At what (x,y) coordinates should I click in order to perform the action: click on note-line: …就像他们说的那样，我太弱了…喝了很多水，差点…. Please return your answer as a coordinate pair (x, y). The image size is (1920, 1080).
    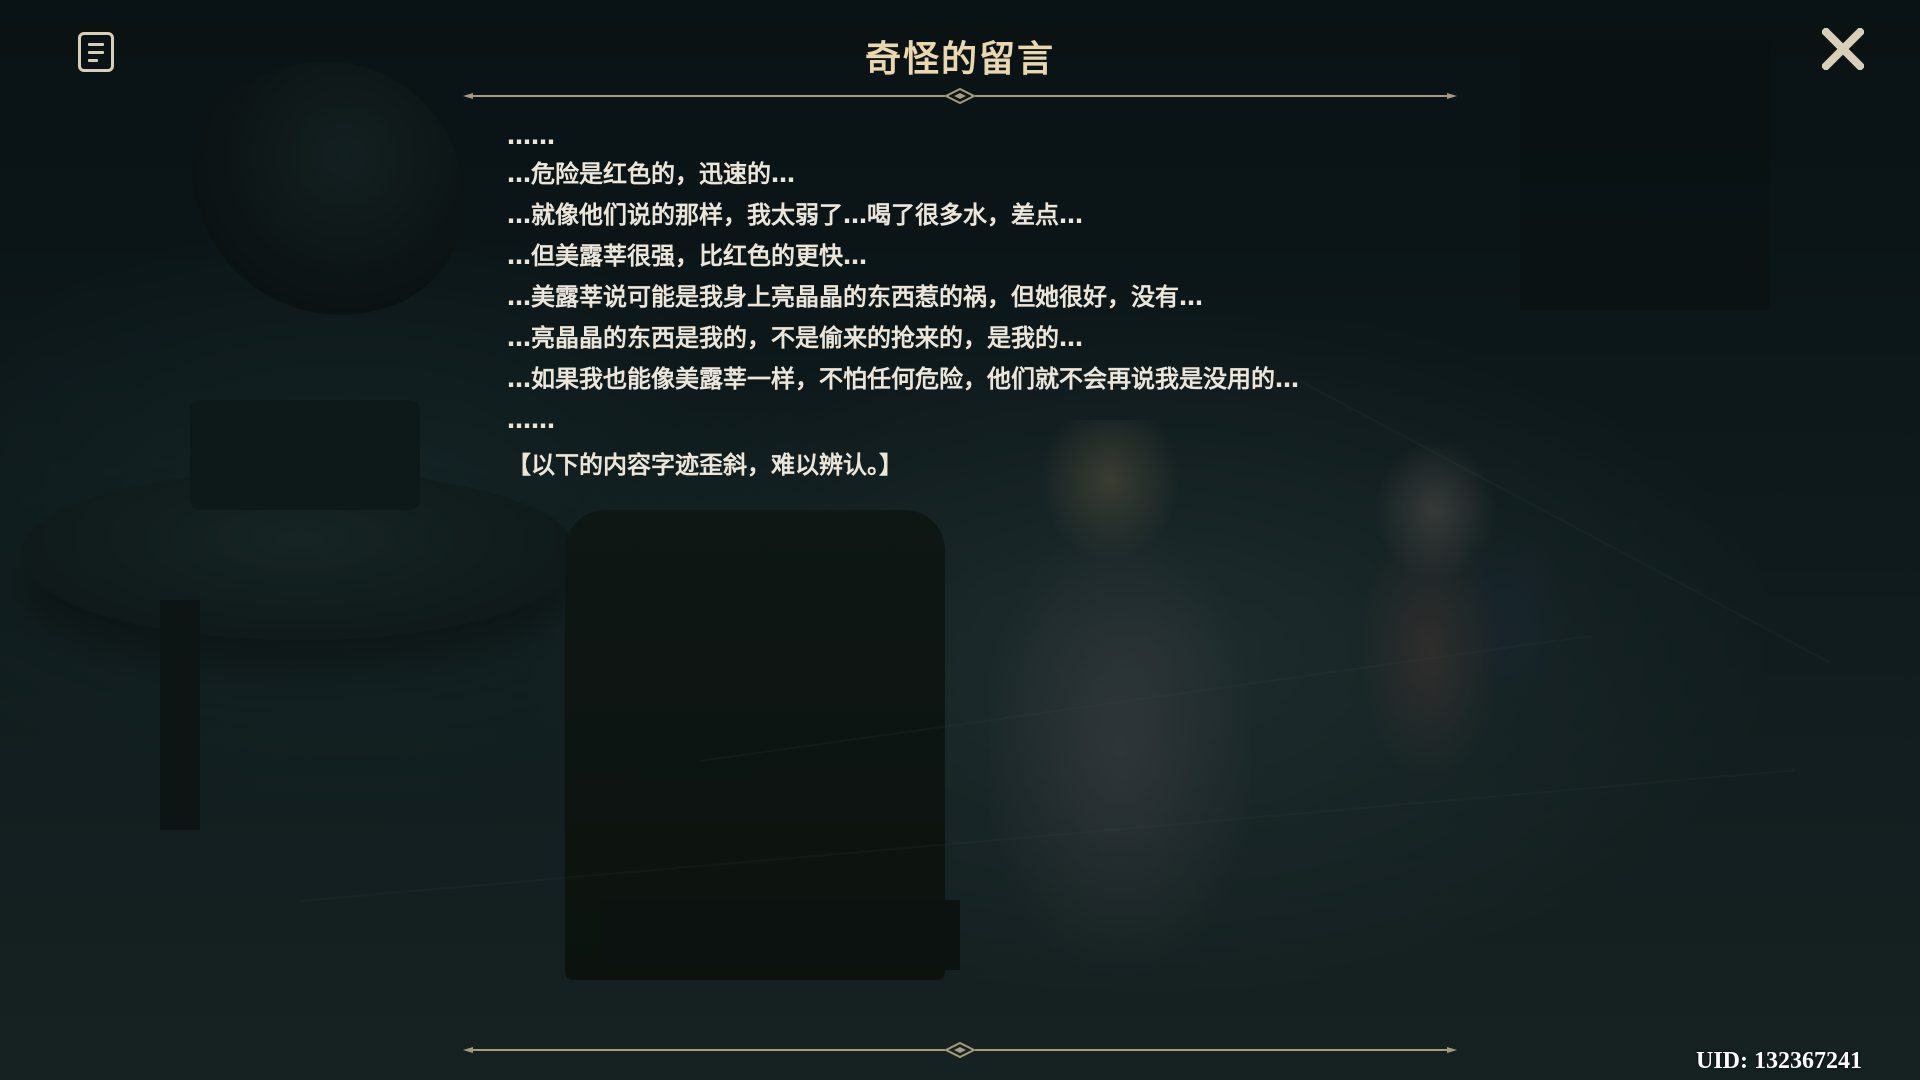
    Looking at the image, I should click on (795, 215).